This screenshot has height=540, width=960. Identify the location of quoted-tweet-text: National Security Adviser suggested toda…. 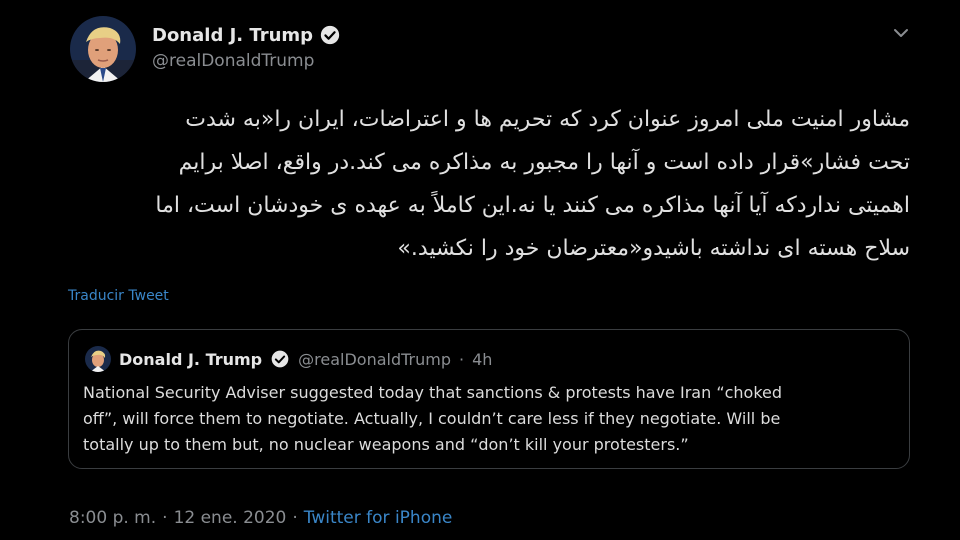
(488, 419).